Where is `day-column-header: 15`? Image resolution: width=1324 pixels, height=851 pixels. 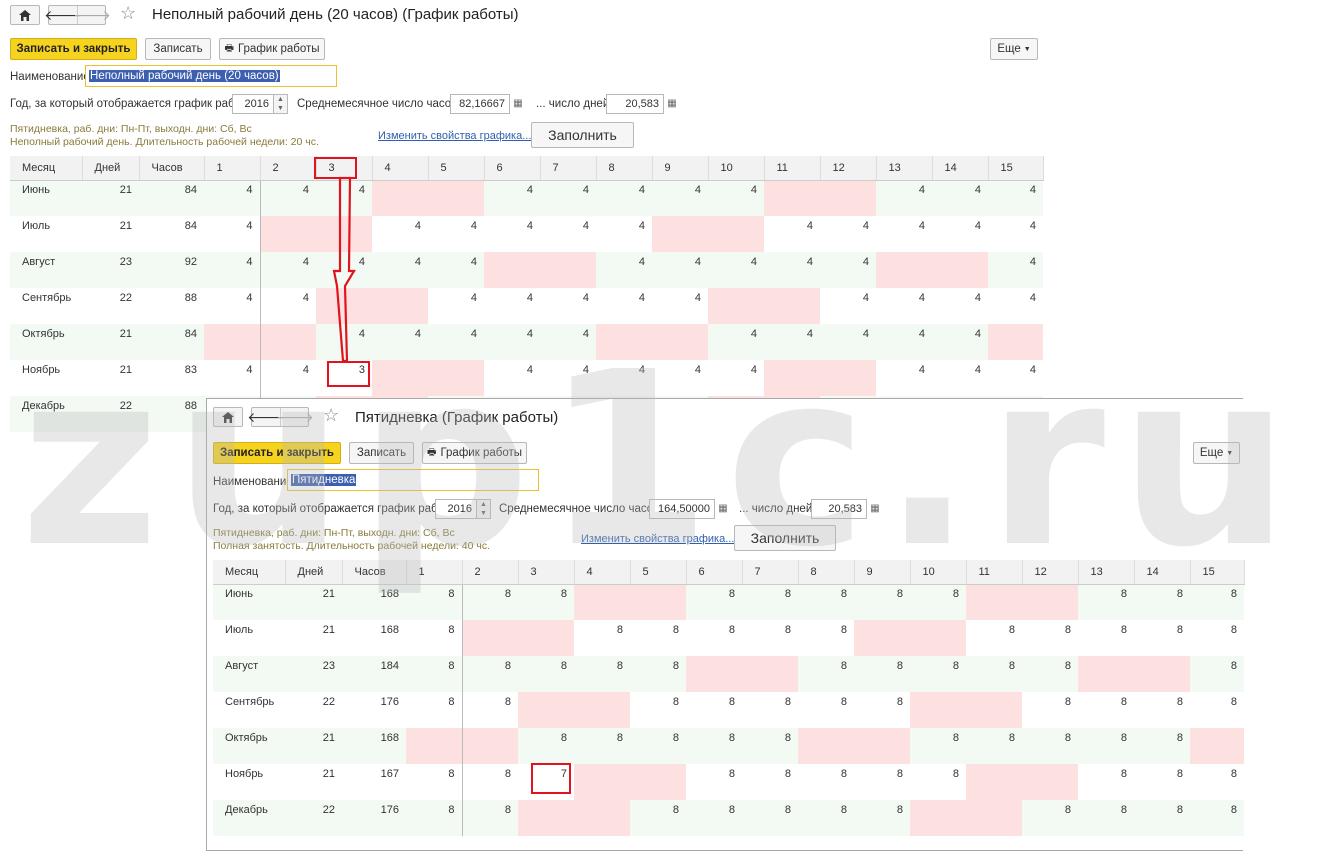 day-column-header: 15 is located at coordinates (1217, 572).